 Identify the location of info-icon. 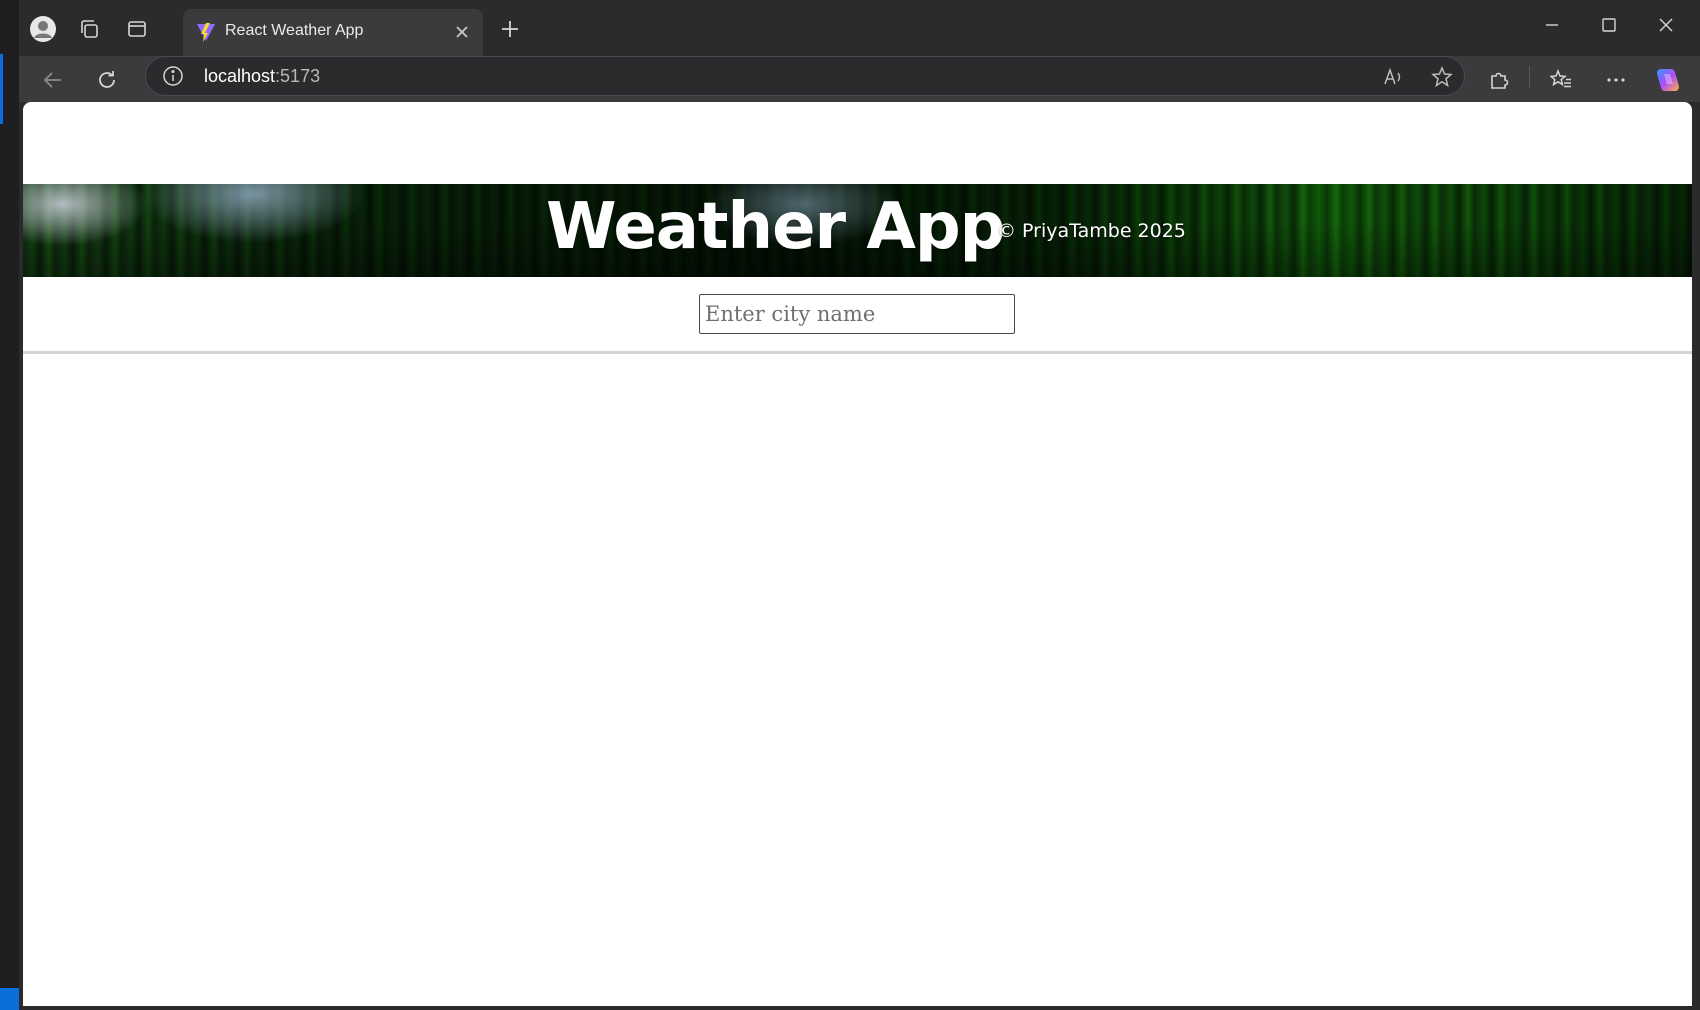
(173, 76).